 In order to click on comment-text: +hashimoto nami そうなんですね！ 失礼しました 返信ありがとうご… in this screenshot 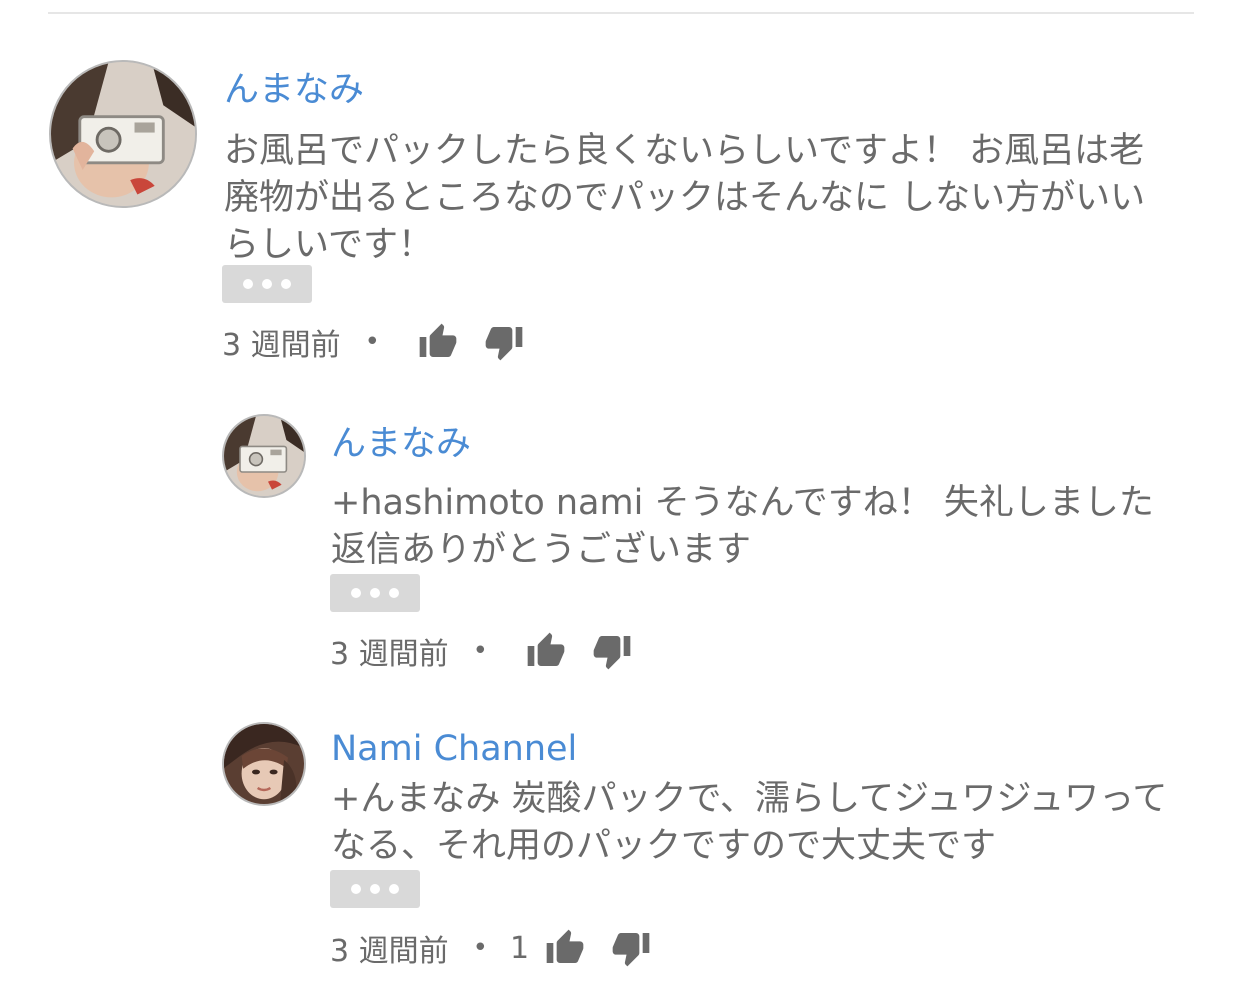, I will do `click(742, 526)`.